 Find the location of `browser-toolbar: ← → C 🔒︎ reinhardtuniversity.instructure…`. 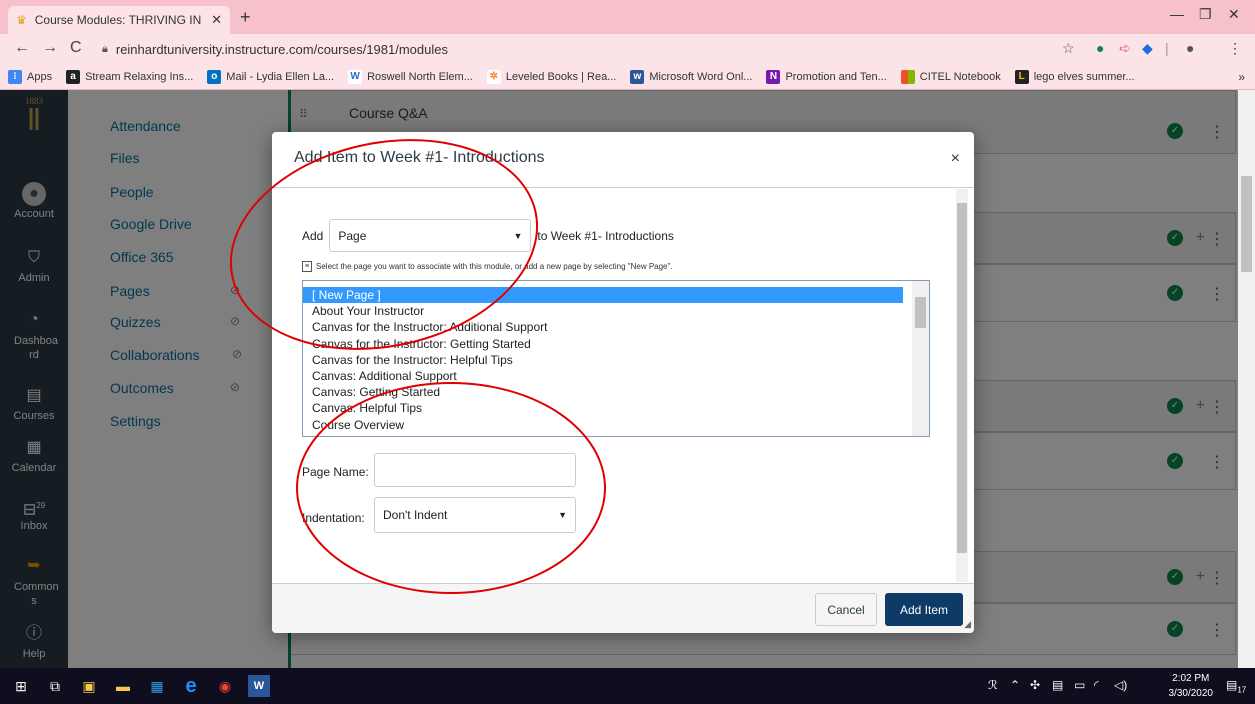

browser-toolbar: ← → C 🔒︎ reinhardtuniversity.instructure… is located at coordinates (627, 49).